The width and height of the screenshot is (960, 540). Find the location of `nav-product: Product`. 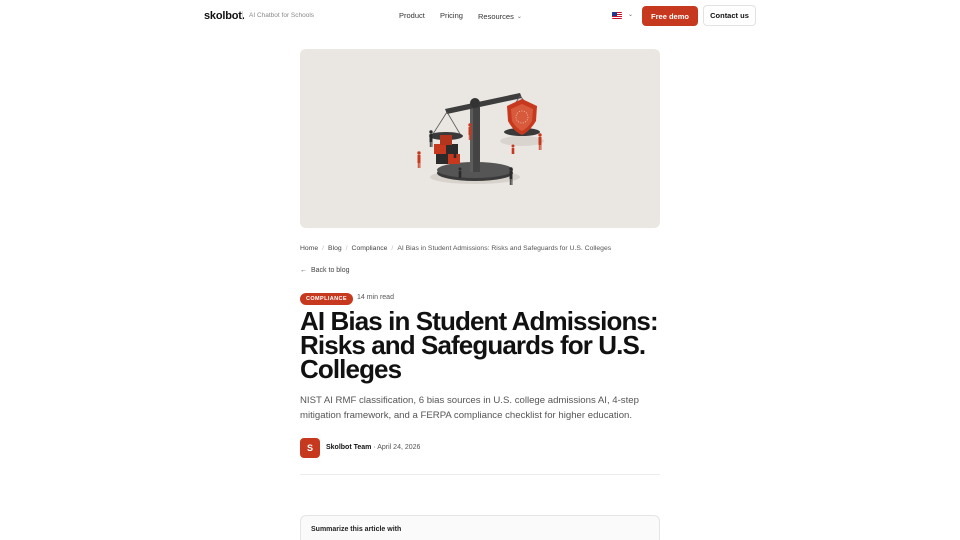

nav-product: Product is located at coordinates (412, 15).